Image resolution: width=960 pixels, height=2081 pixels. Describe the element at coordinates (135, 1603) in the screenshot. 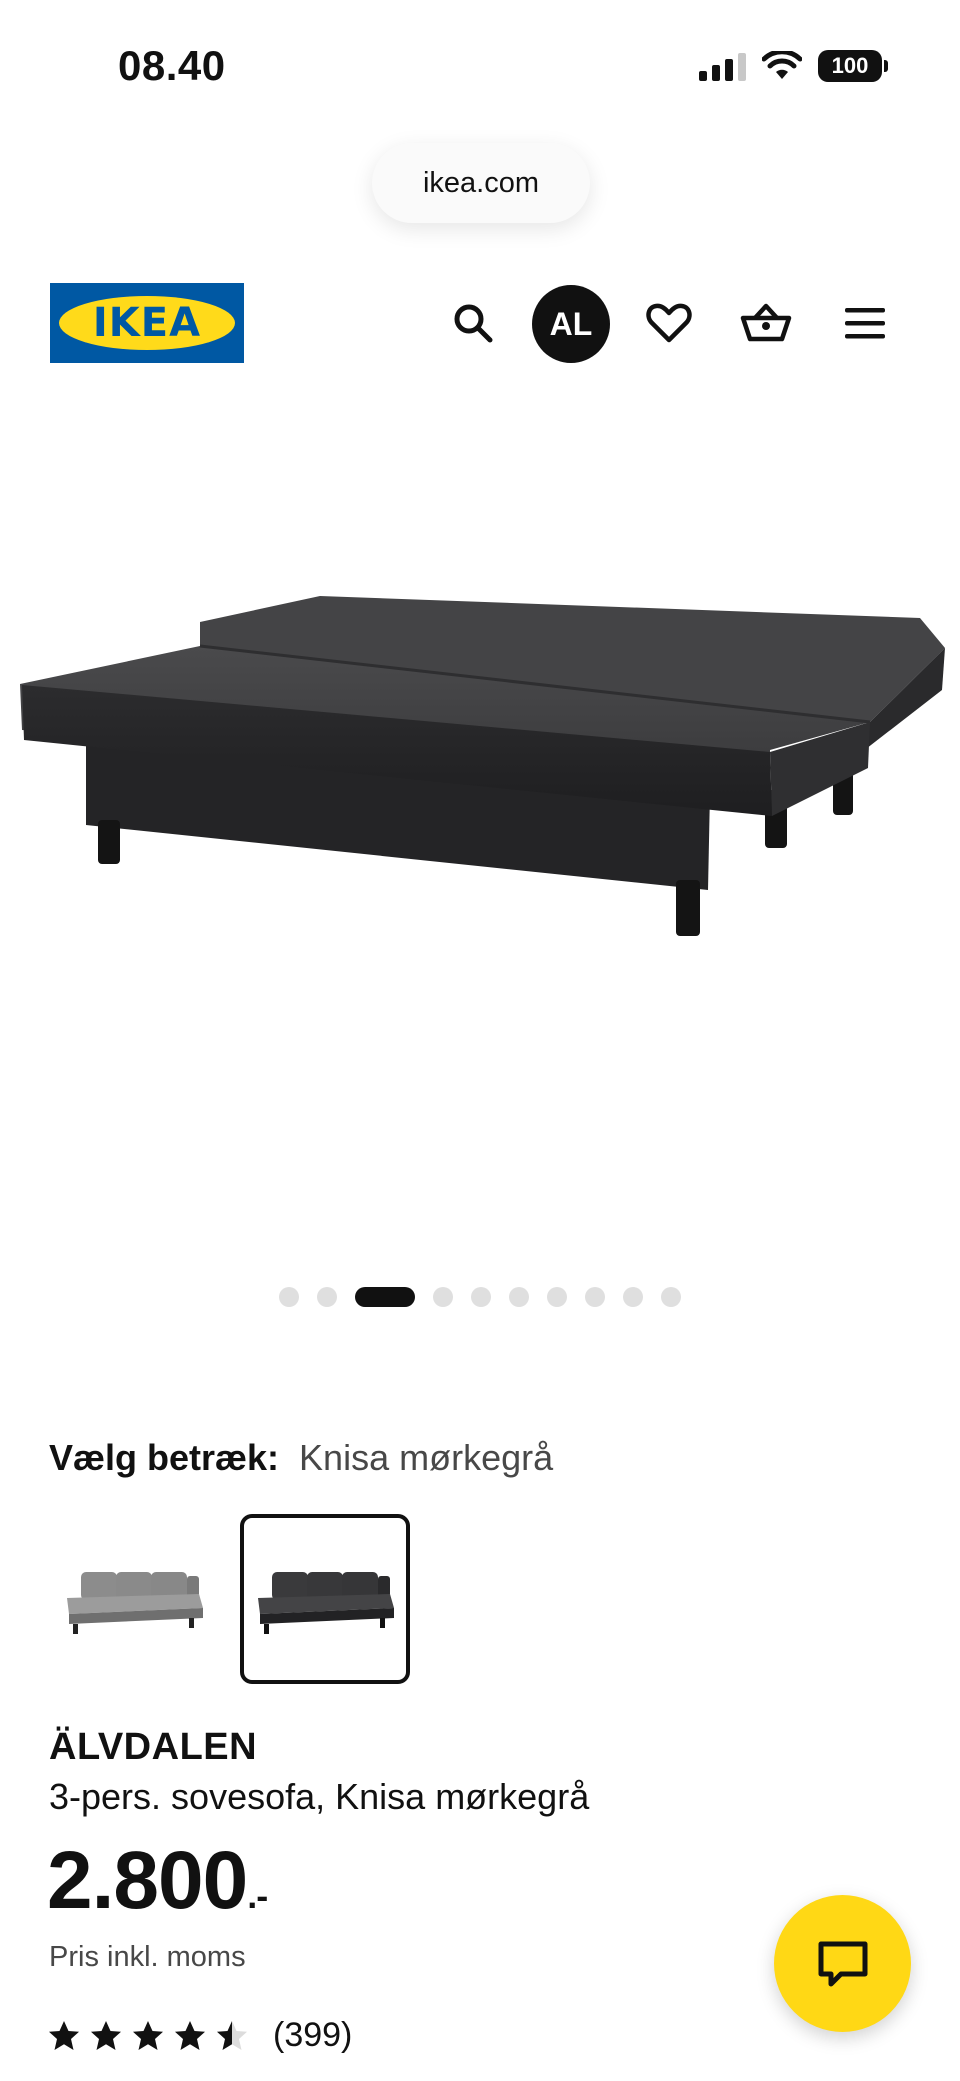

I see `sofa-light-grey-thumbnail` at that location.